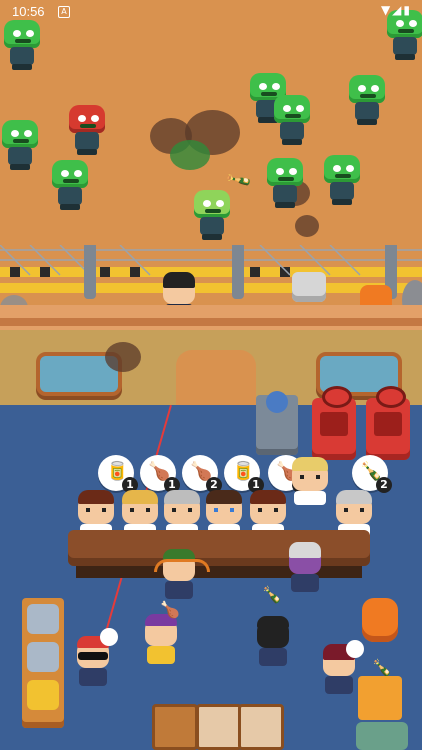 The width and height of the screenshot is (422, 750). Describe the element at coordinates (277, 423) in the screenshot. I see `soda-machine` at that location.